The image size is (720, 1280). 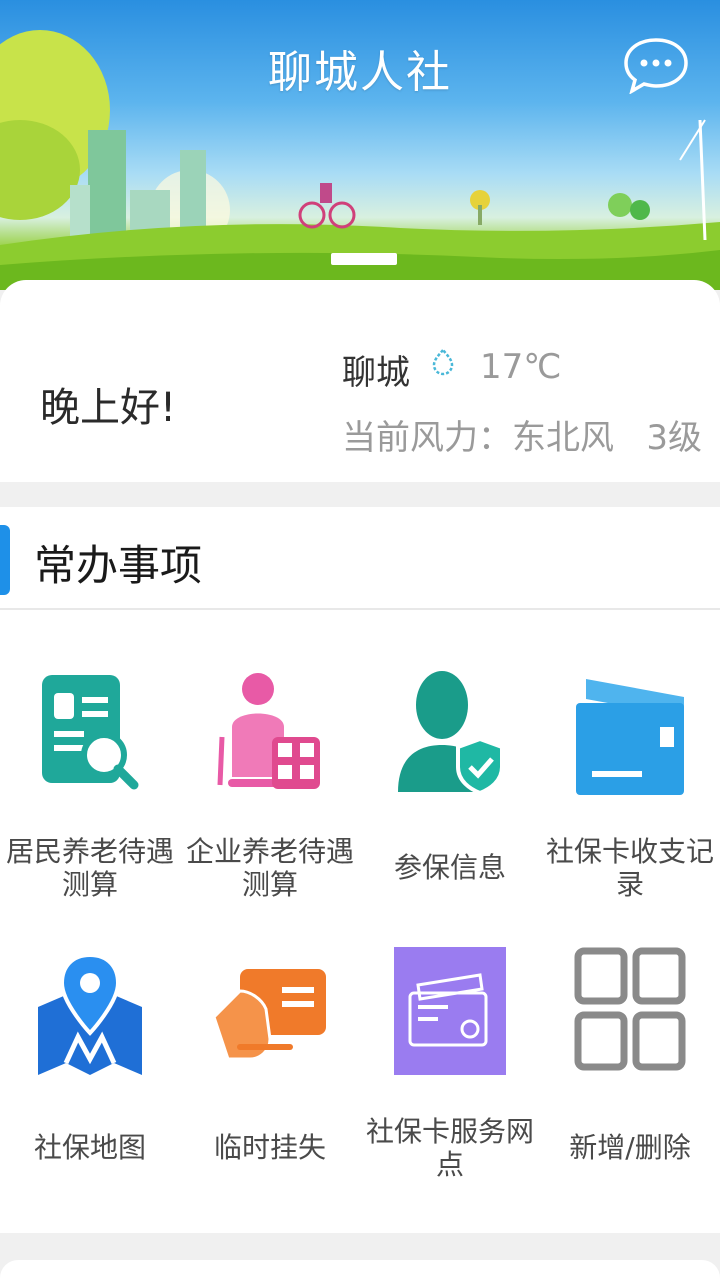 What do you see at coordinates (630, 737) in the screenshot?
I see `card-icon` at bounding box center [630, 737].